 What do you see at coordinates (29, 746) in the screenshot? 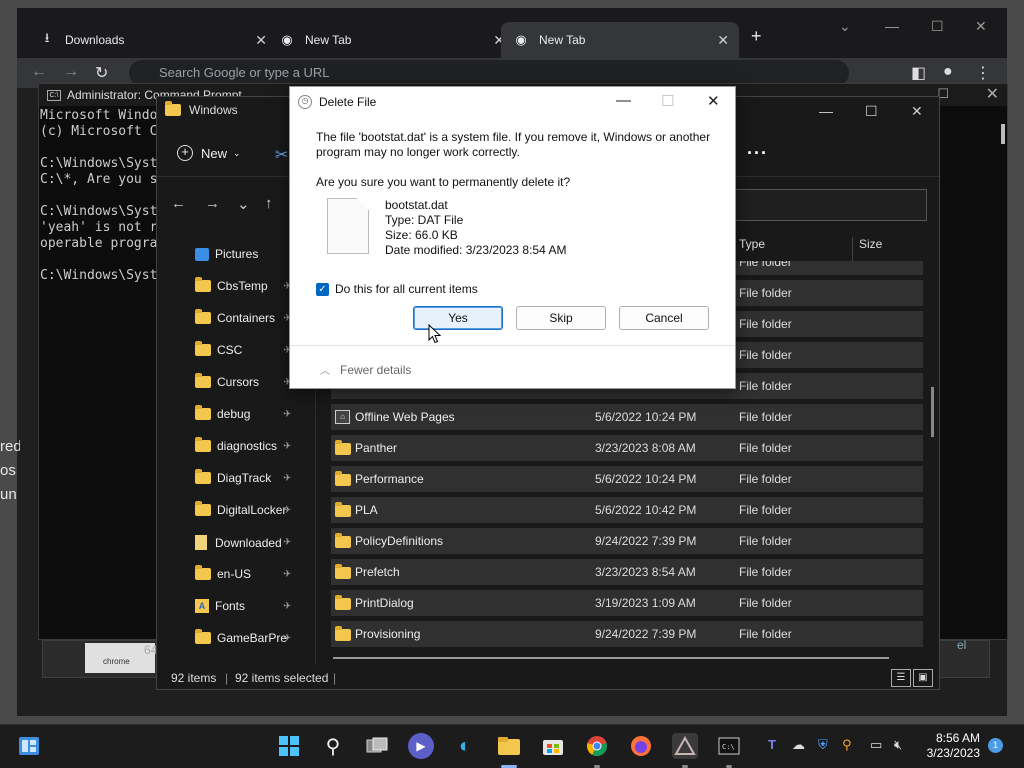
I see `widgets-icon` at bounding box center [29, 746].